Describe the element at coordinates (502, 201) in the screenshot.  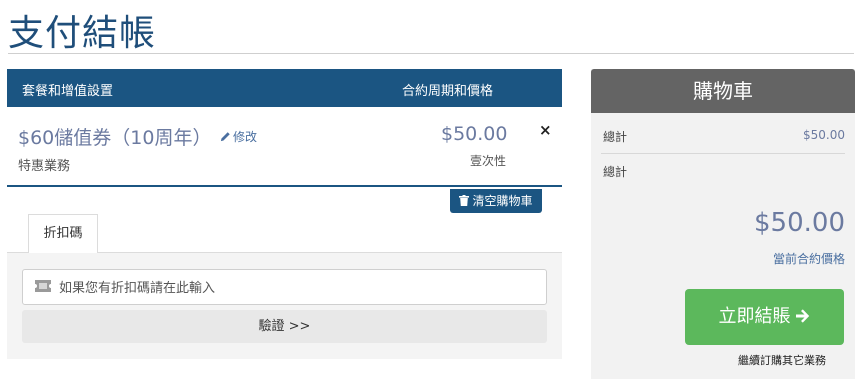
I see `empty-cart-label: 清空購物車` at that location.